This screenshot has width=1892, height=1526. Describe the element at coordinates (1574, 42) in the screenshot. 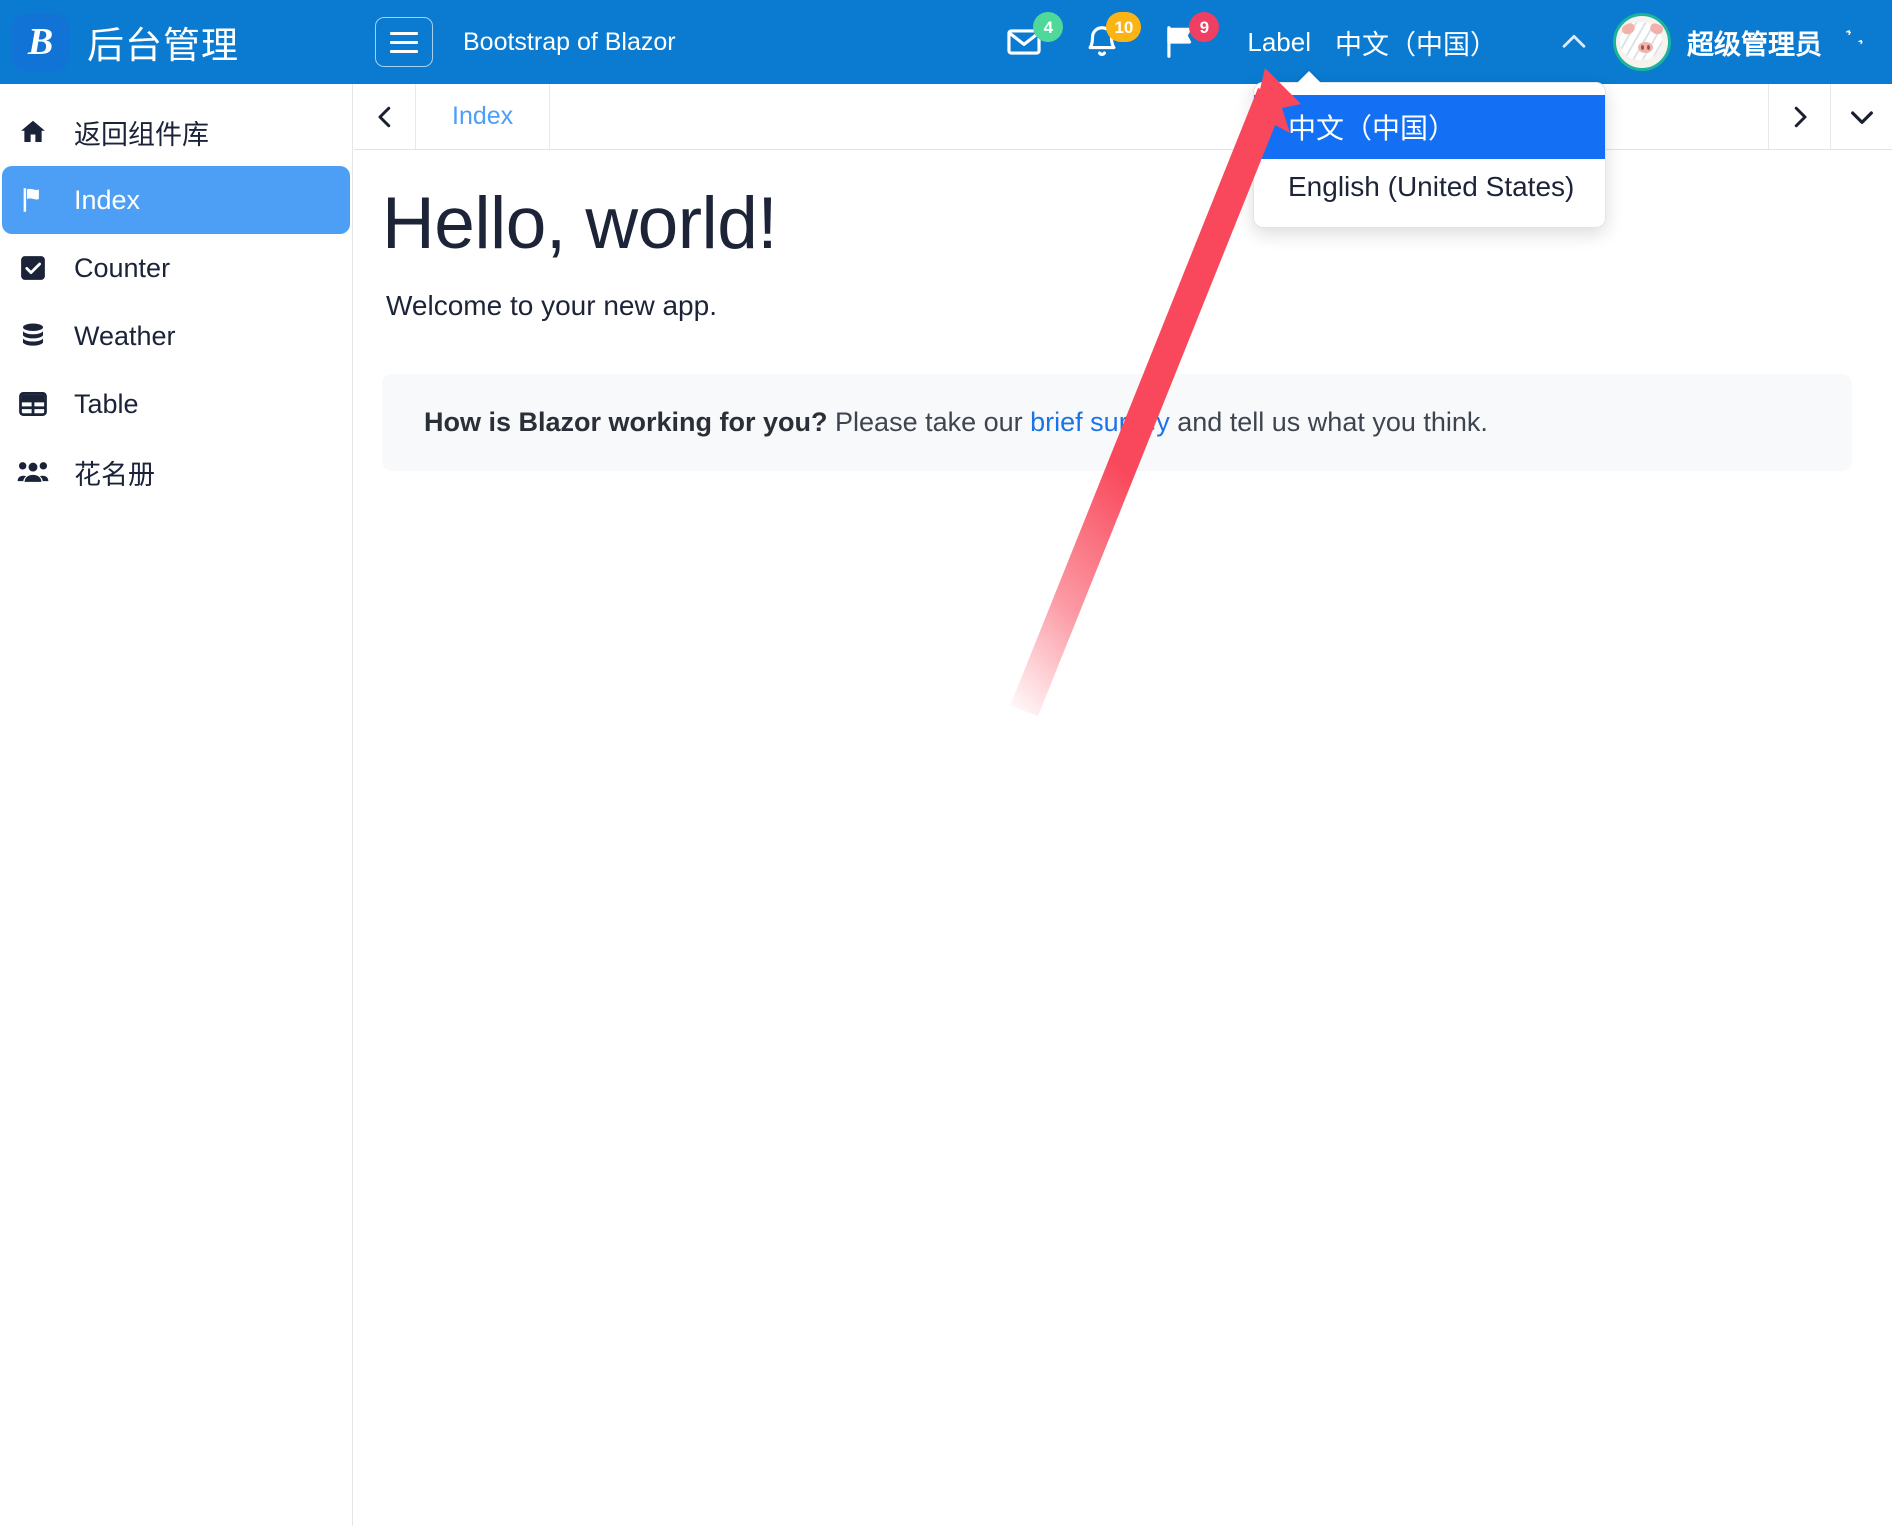

I see `chevron-up-icon` at that location.